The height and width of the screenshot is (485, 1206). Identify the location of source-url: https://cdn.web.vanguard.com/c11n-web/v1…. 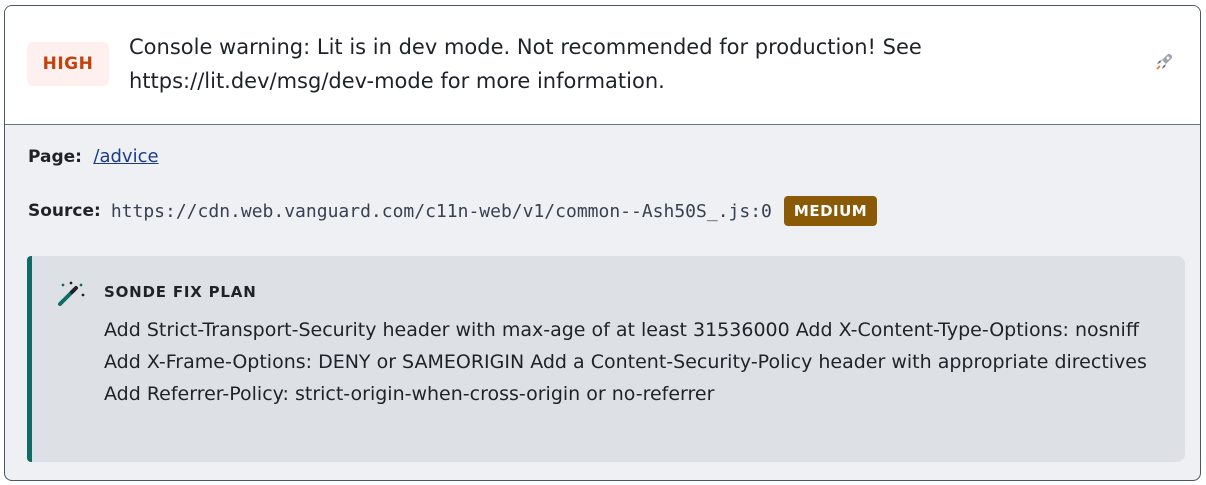
(441, 211).